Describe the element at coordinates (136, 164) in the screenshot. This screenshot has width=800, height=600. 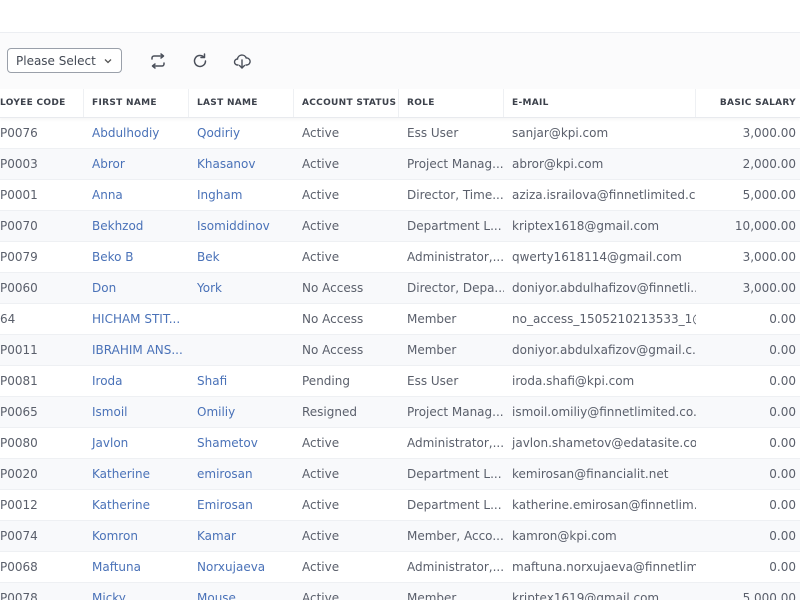
I see `cell-first-name: Abror` at that location.